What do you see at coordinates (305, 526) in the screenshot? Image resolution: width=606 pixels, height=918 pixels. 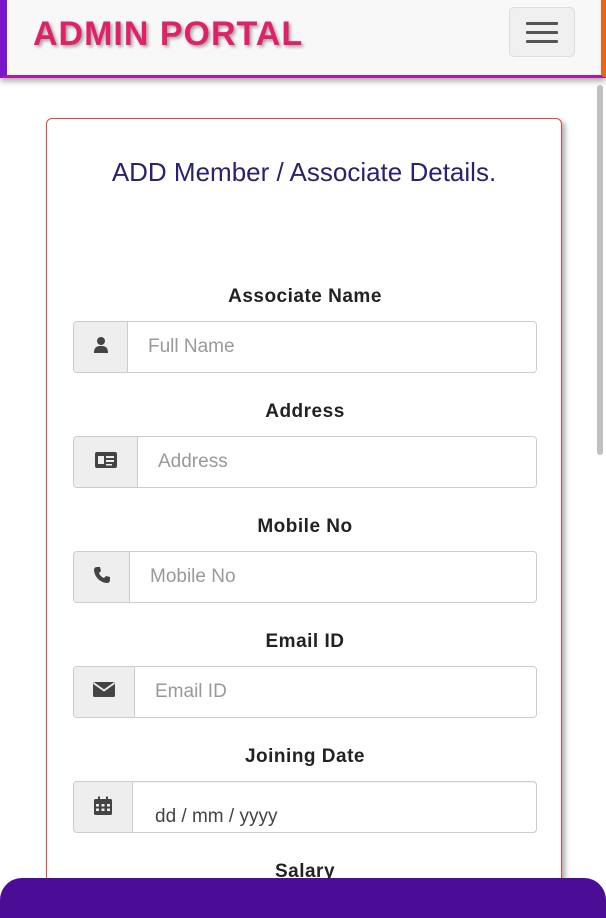 I see `mobile-no-label: Mobile No` at bounding box center [305, 526].